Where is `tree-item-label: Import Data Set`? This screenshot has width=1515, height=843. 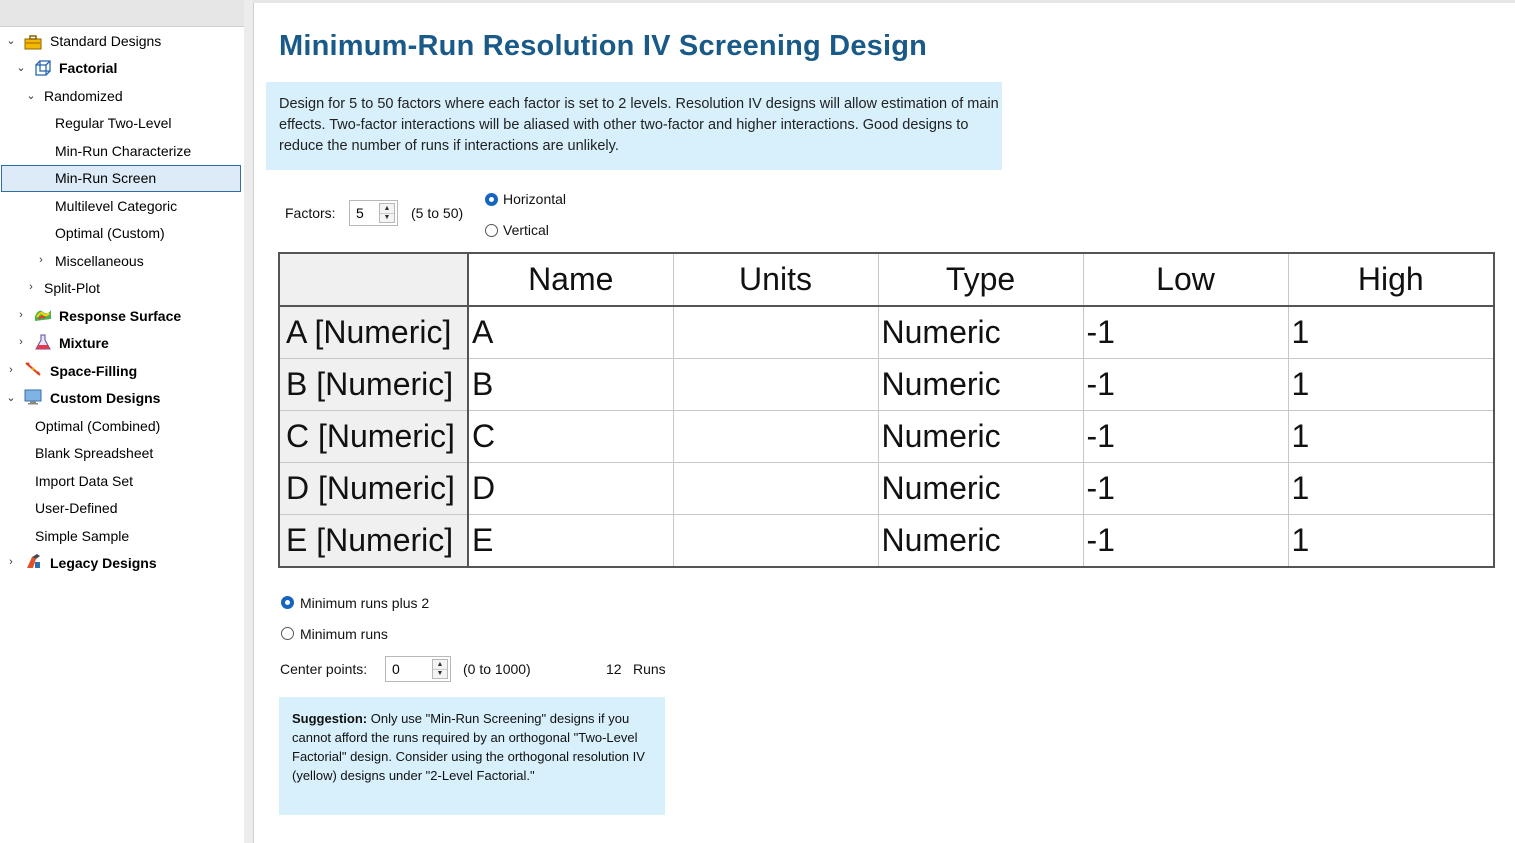
tree-item-label: Import Data Set is located at coordinates (84, 481).